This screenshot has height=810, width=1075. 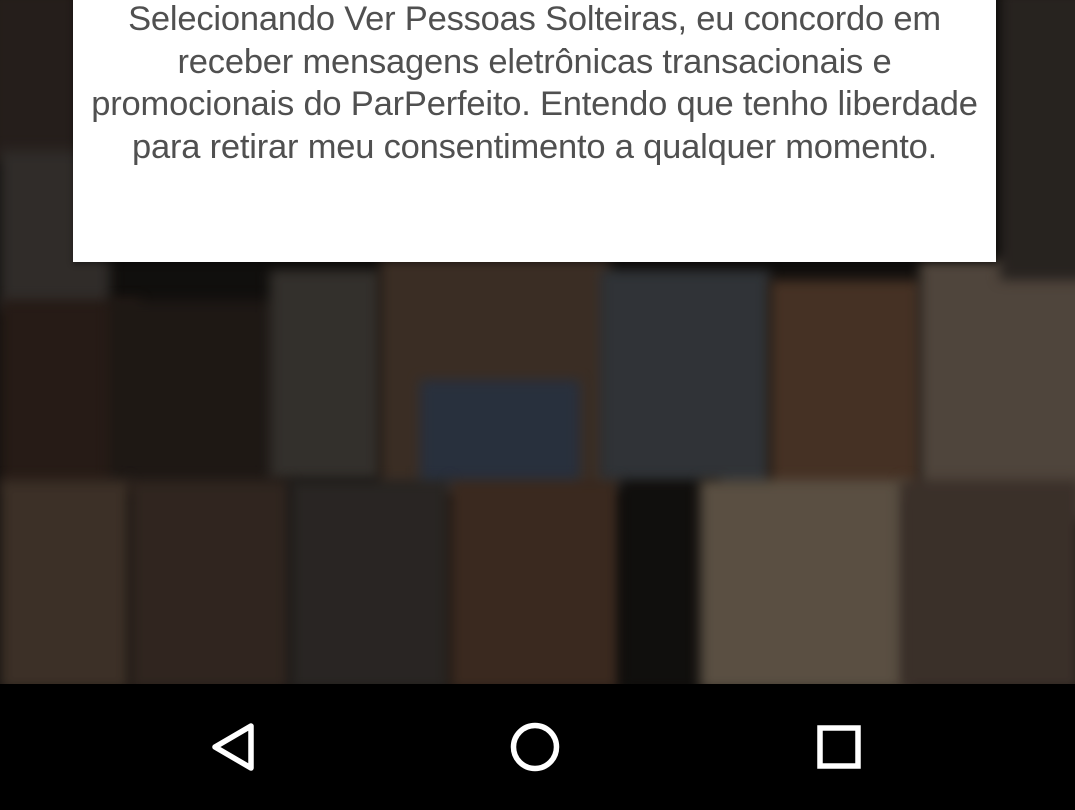 I want to click on recent-apps-square-icon, so click(x=839, y=747).